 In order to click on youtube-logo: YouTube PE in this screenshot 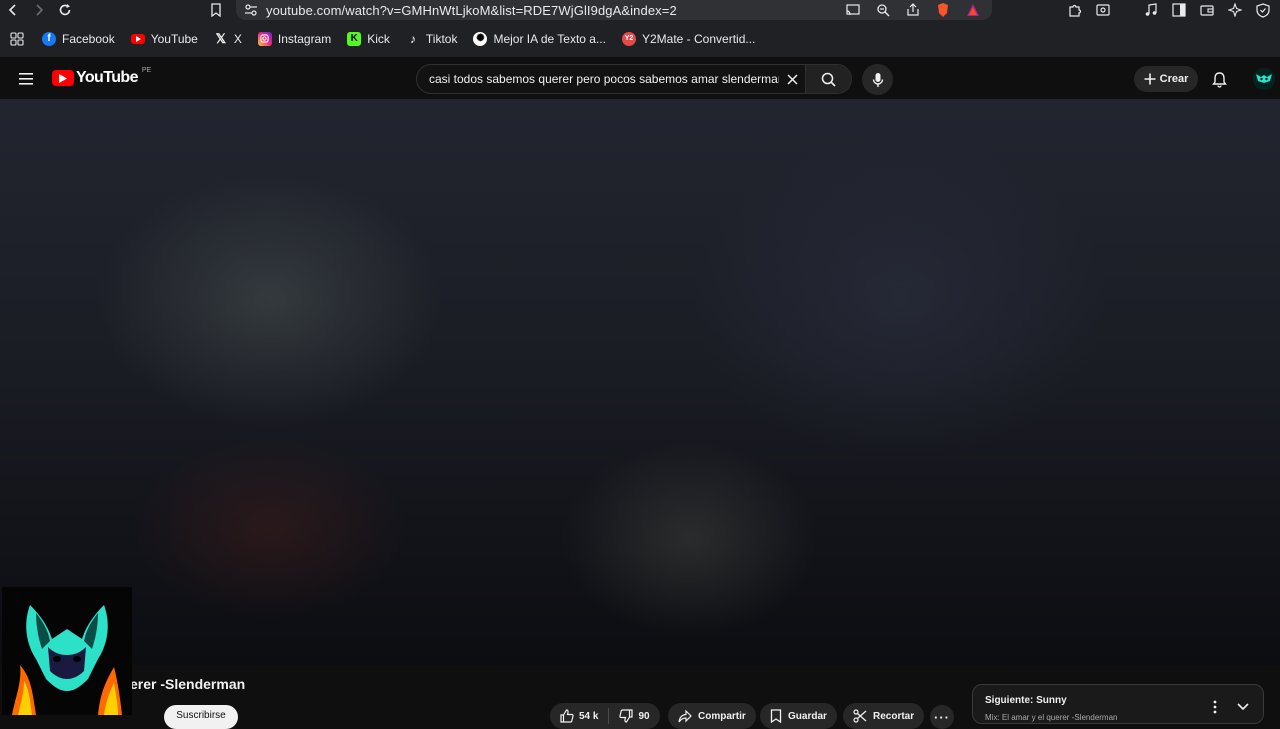, I will do `click(102, 77)`.